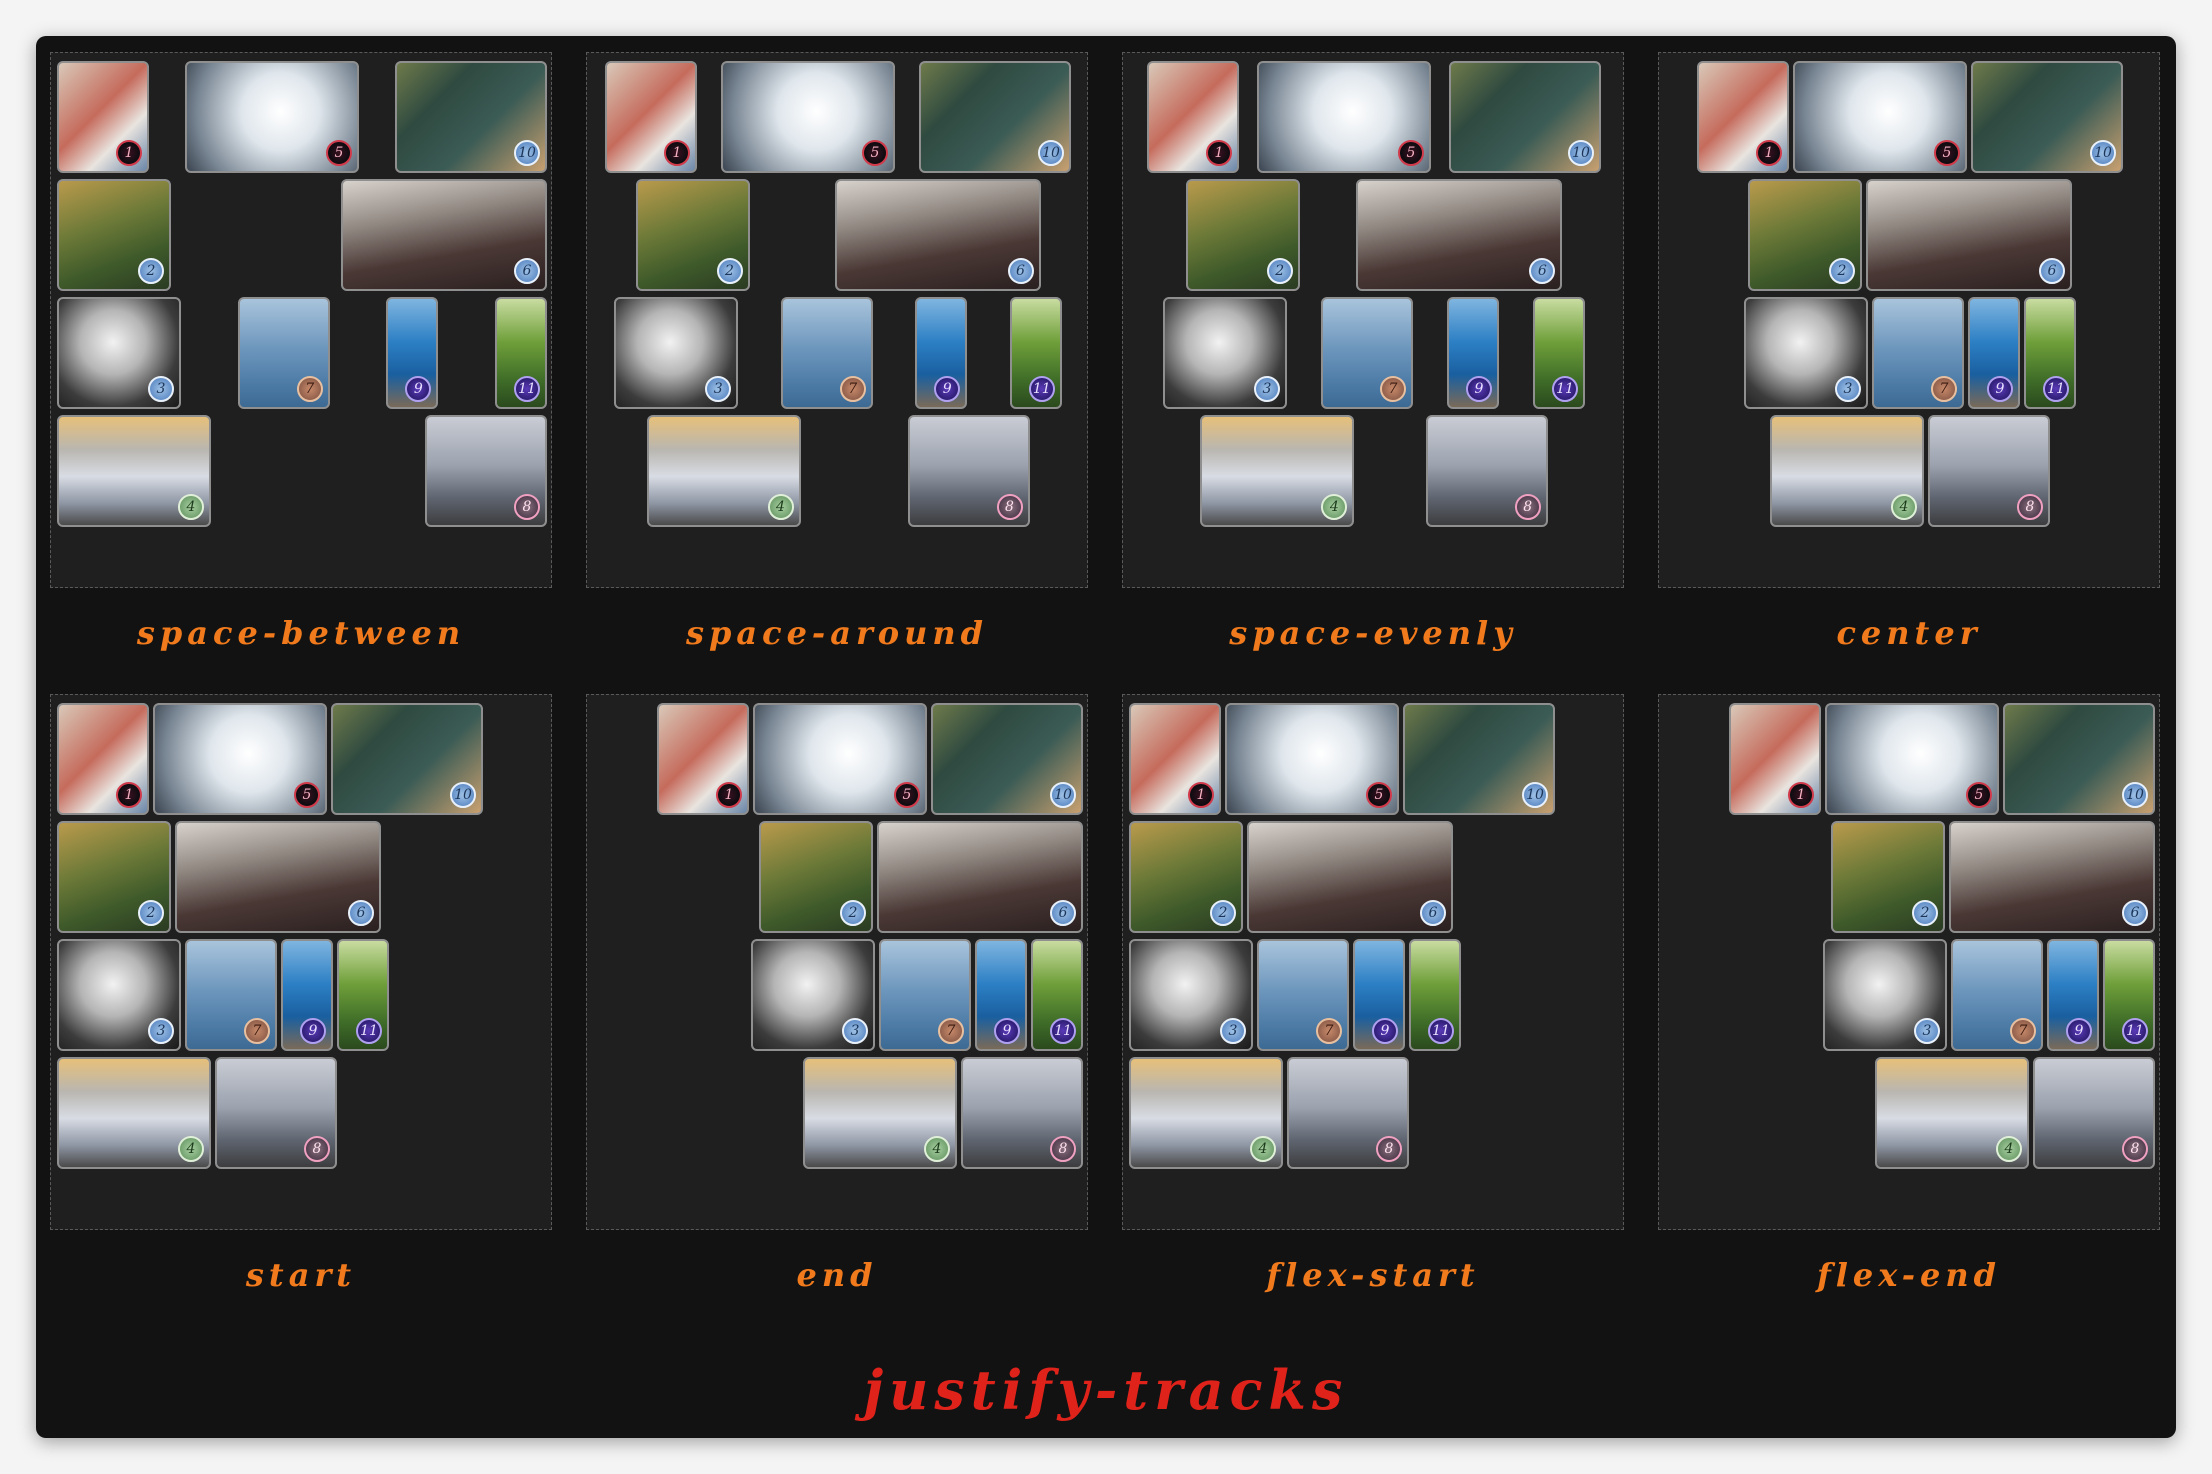 This screenshot has width=2212, height=1474. I want to click on panel-space-evenly: 1 5 10 2 6 3 7 9 11 4 8, so click(1373, 320).